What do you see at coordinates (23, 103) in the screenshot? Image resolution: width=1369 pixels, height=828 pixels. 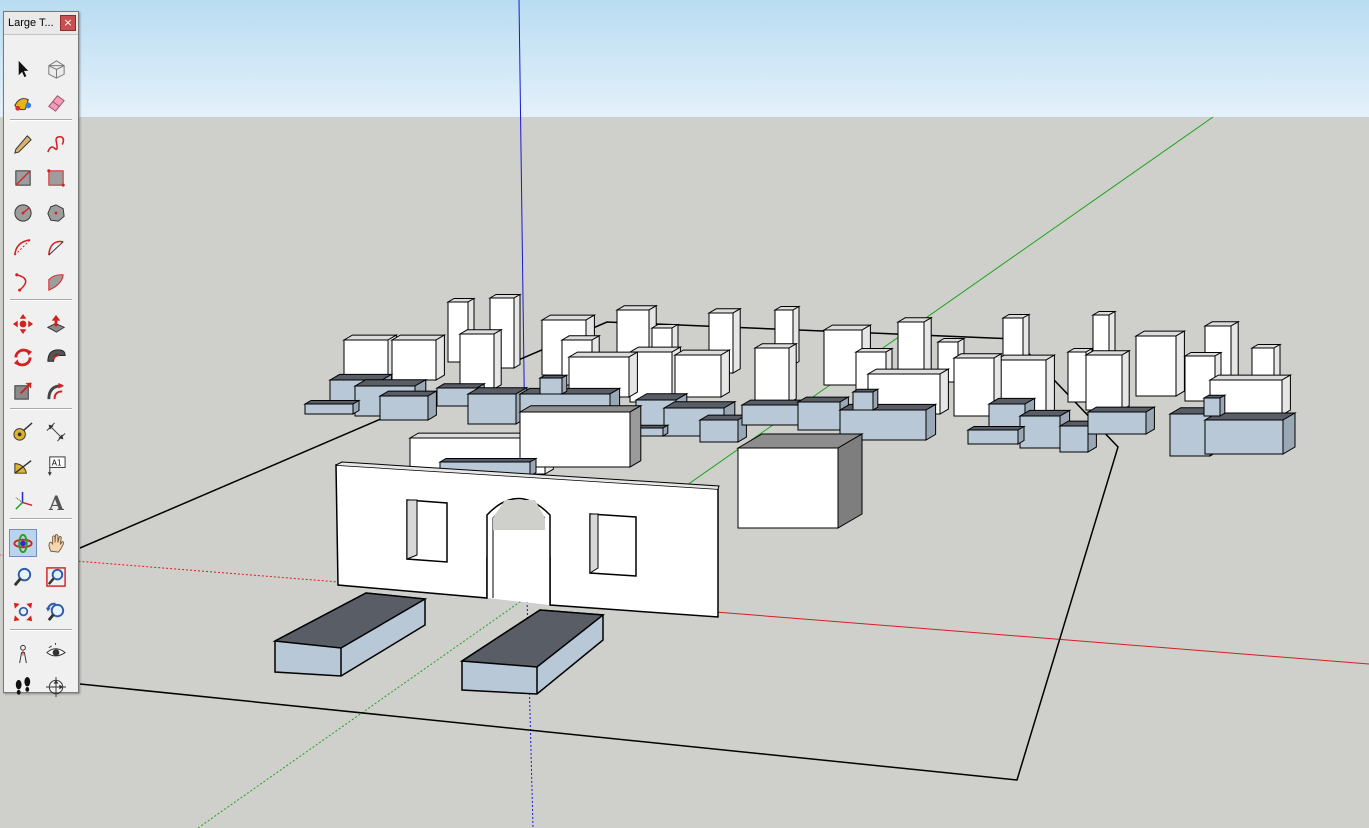 I see `paint-bucket-tool-button` at bounding box center [23, 103].